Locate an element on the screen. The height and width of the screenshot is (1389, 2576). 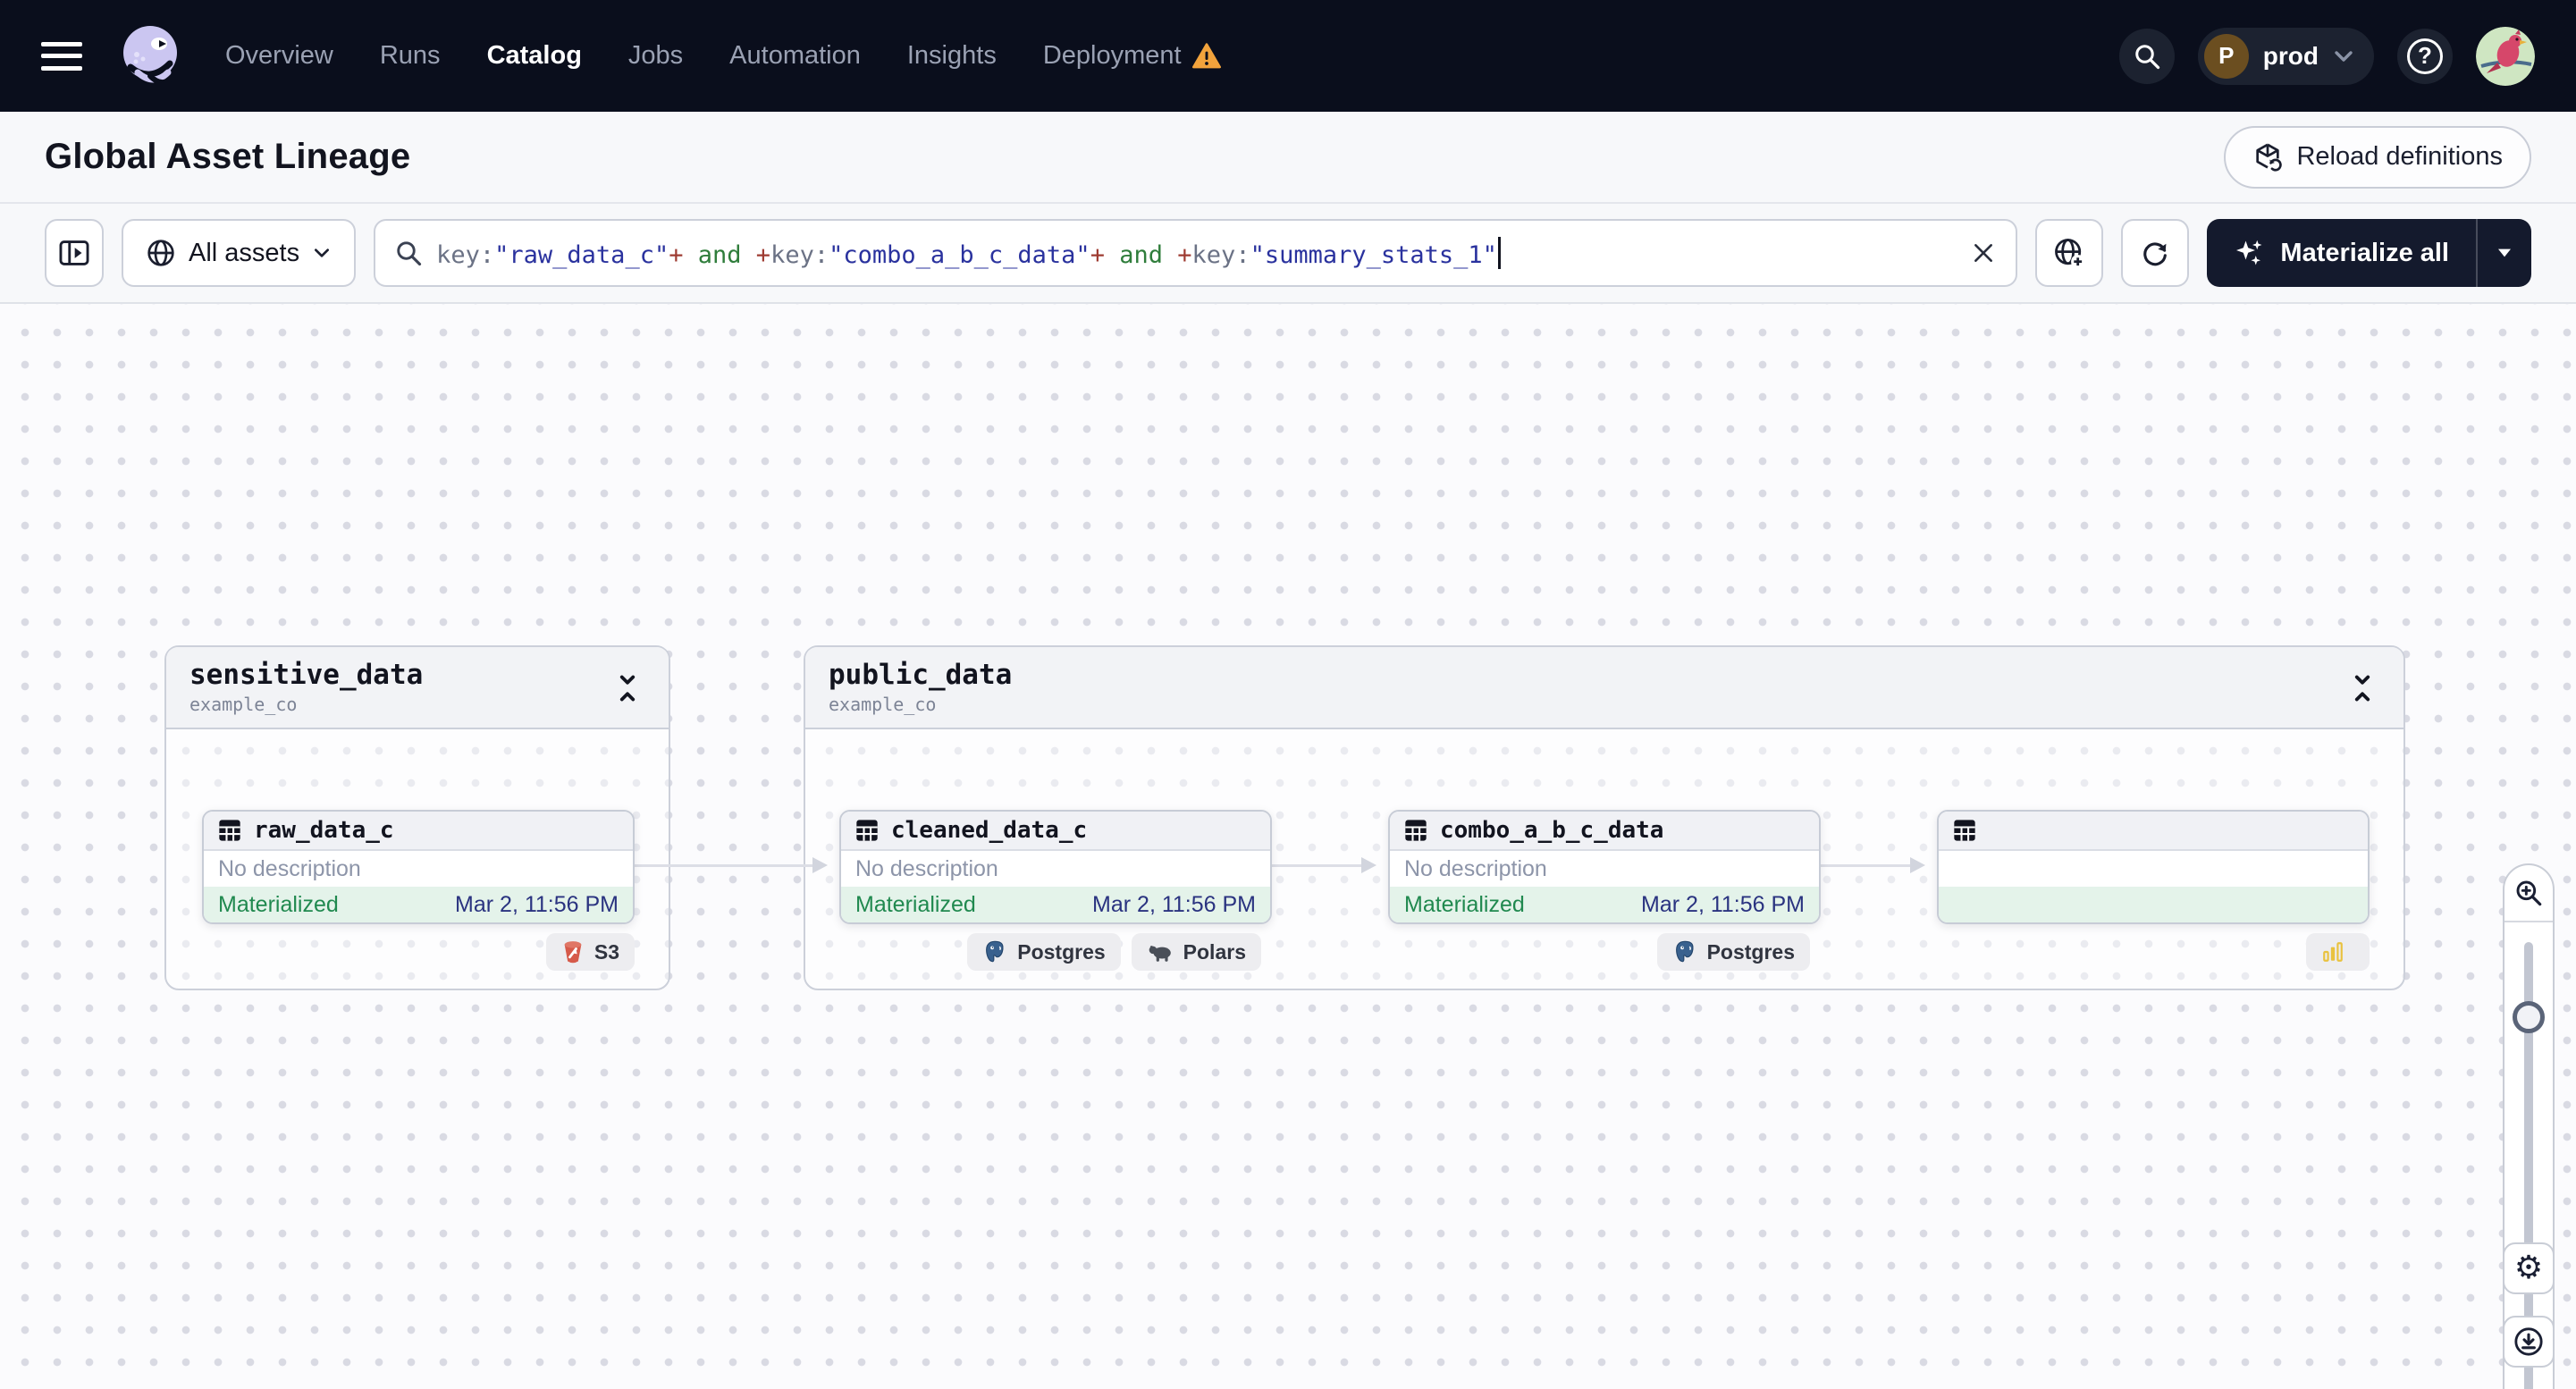
tag-label: Polars is located at coordinates (1215, 951).